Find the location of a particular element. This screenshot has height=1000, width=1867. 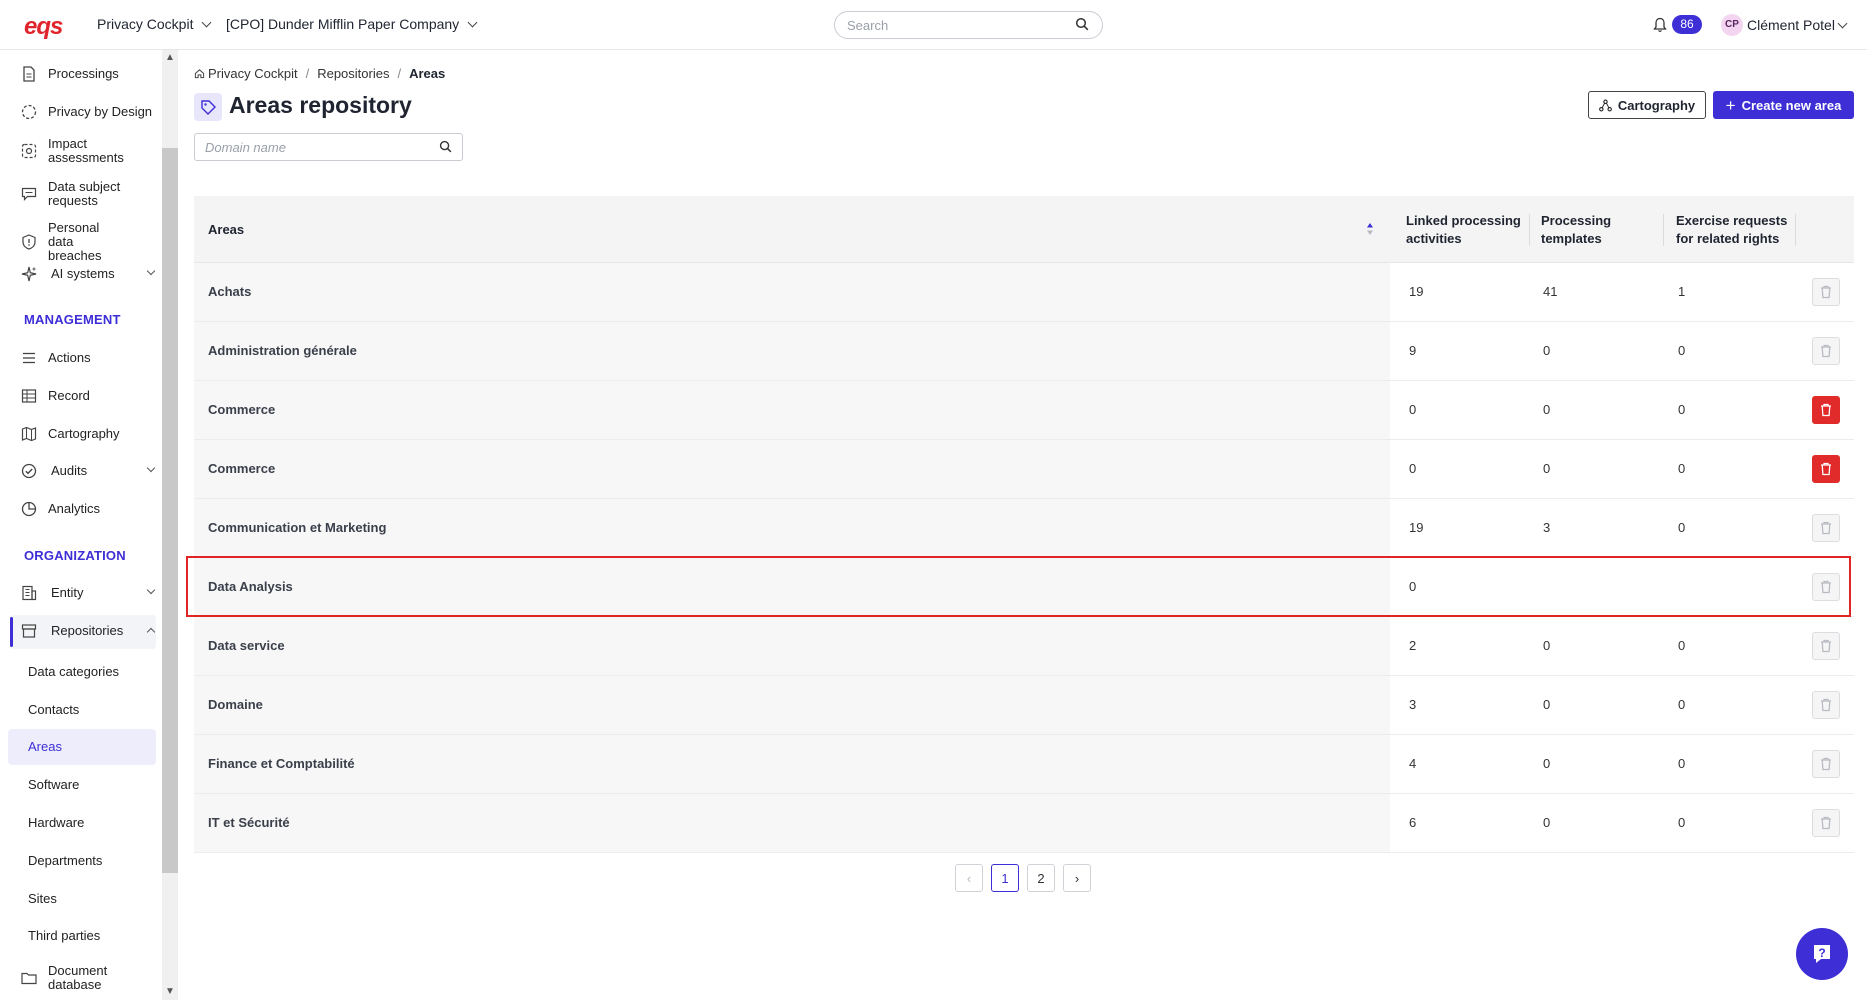

table-row: Finance et Comptabilité 4 0 0 is located at coordinates (1024, 764).